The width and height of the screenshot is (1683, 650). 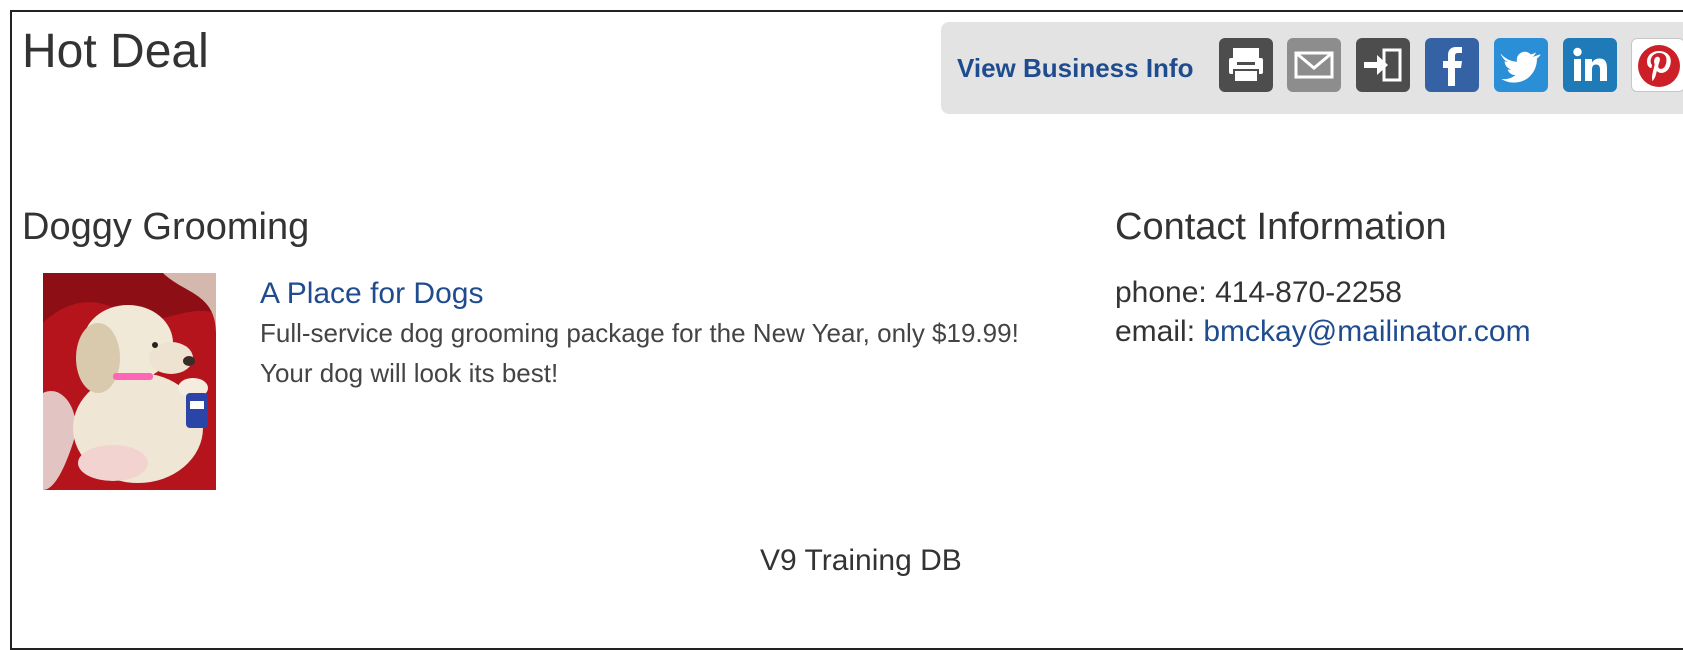 What do you see at coordinates (129, 381) in the screenshot?
I see `deal-photo` at bounding box center [129, 381].